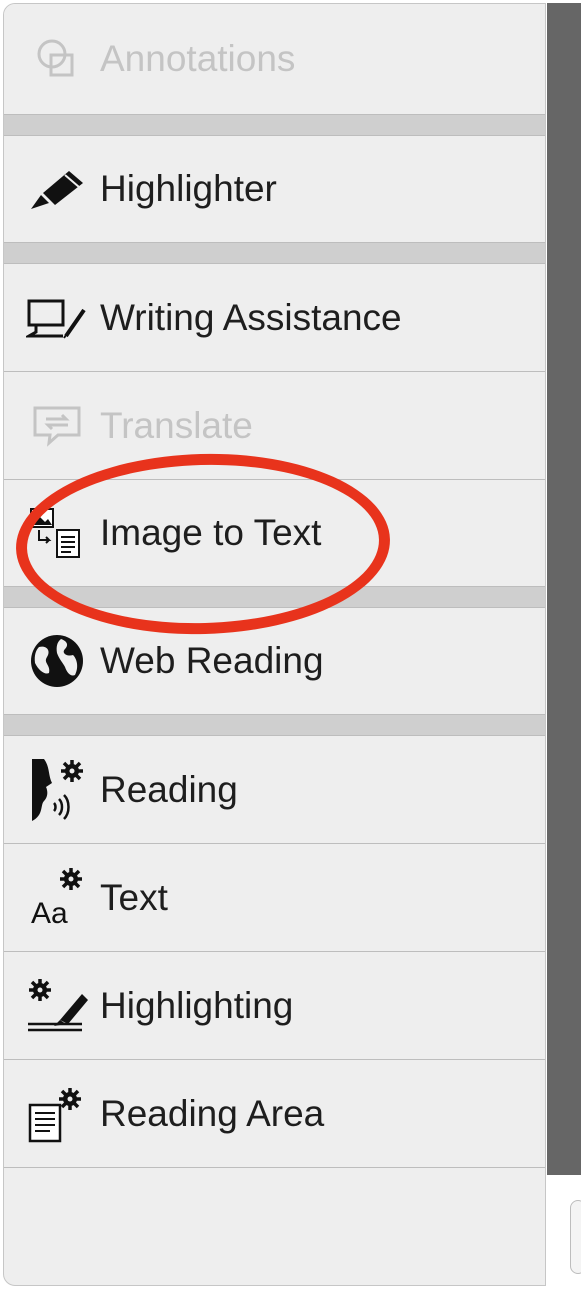 The height and width of the screenshot is (1289, 581). I want to click on menu-item-label: Highlighter, so click(188, 188).